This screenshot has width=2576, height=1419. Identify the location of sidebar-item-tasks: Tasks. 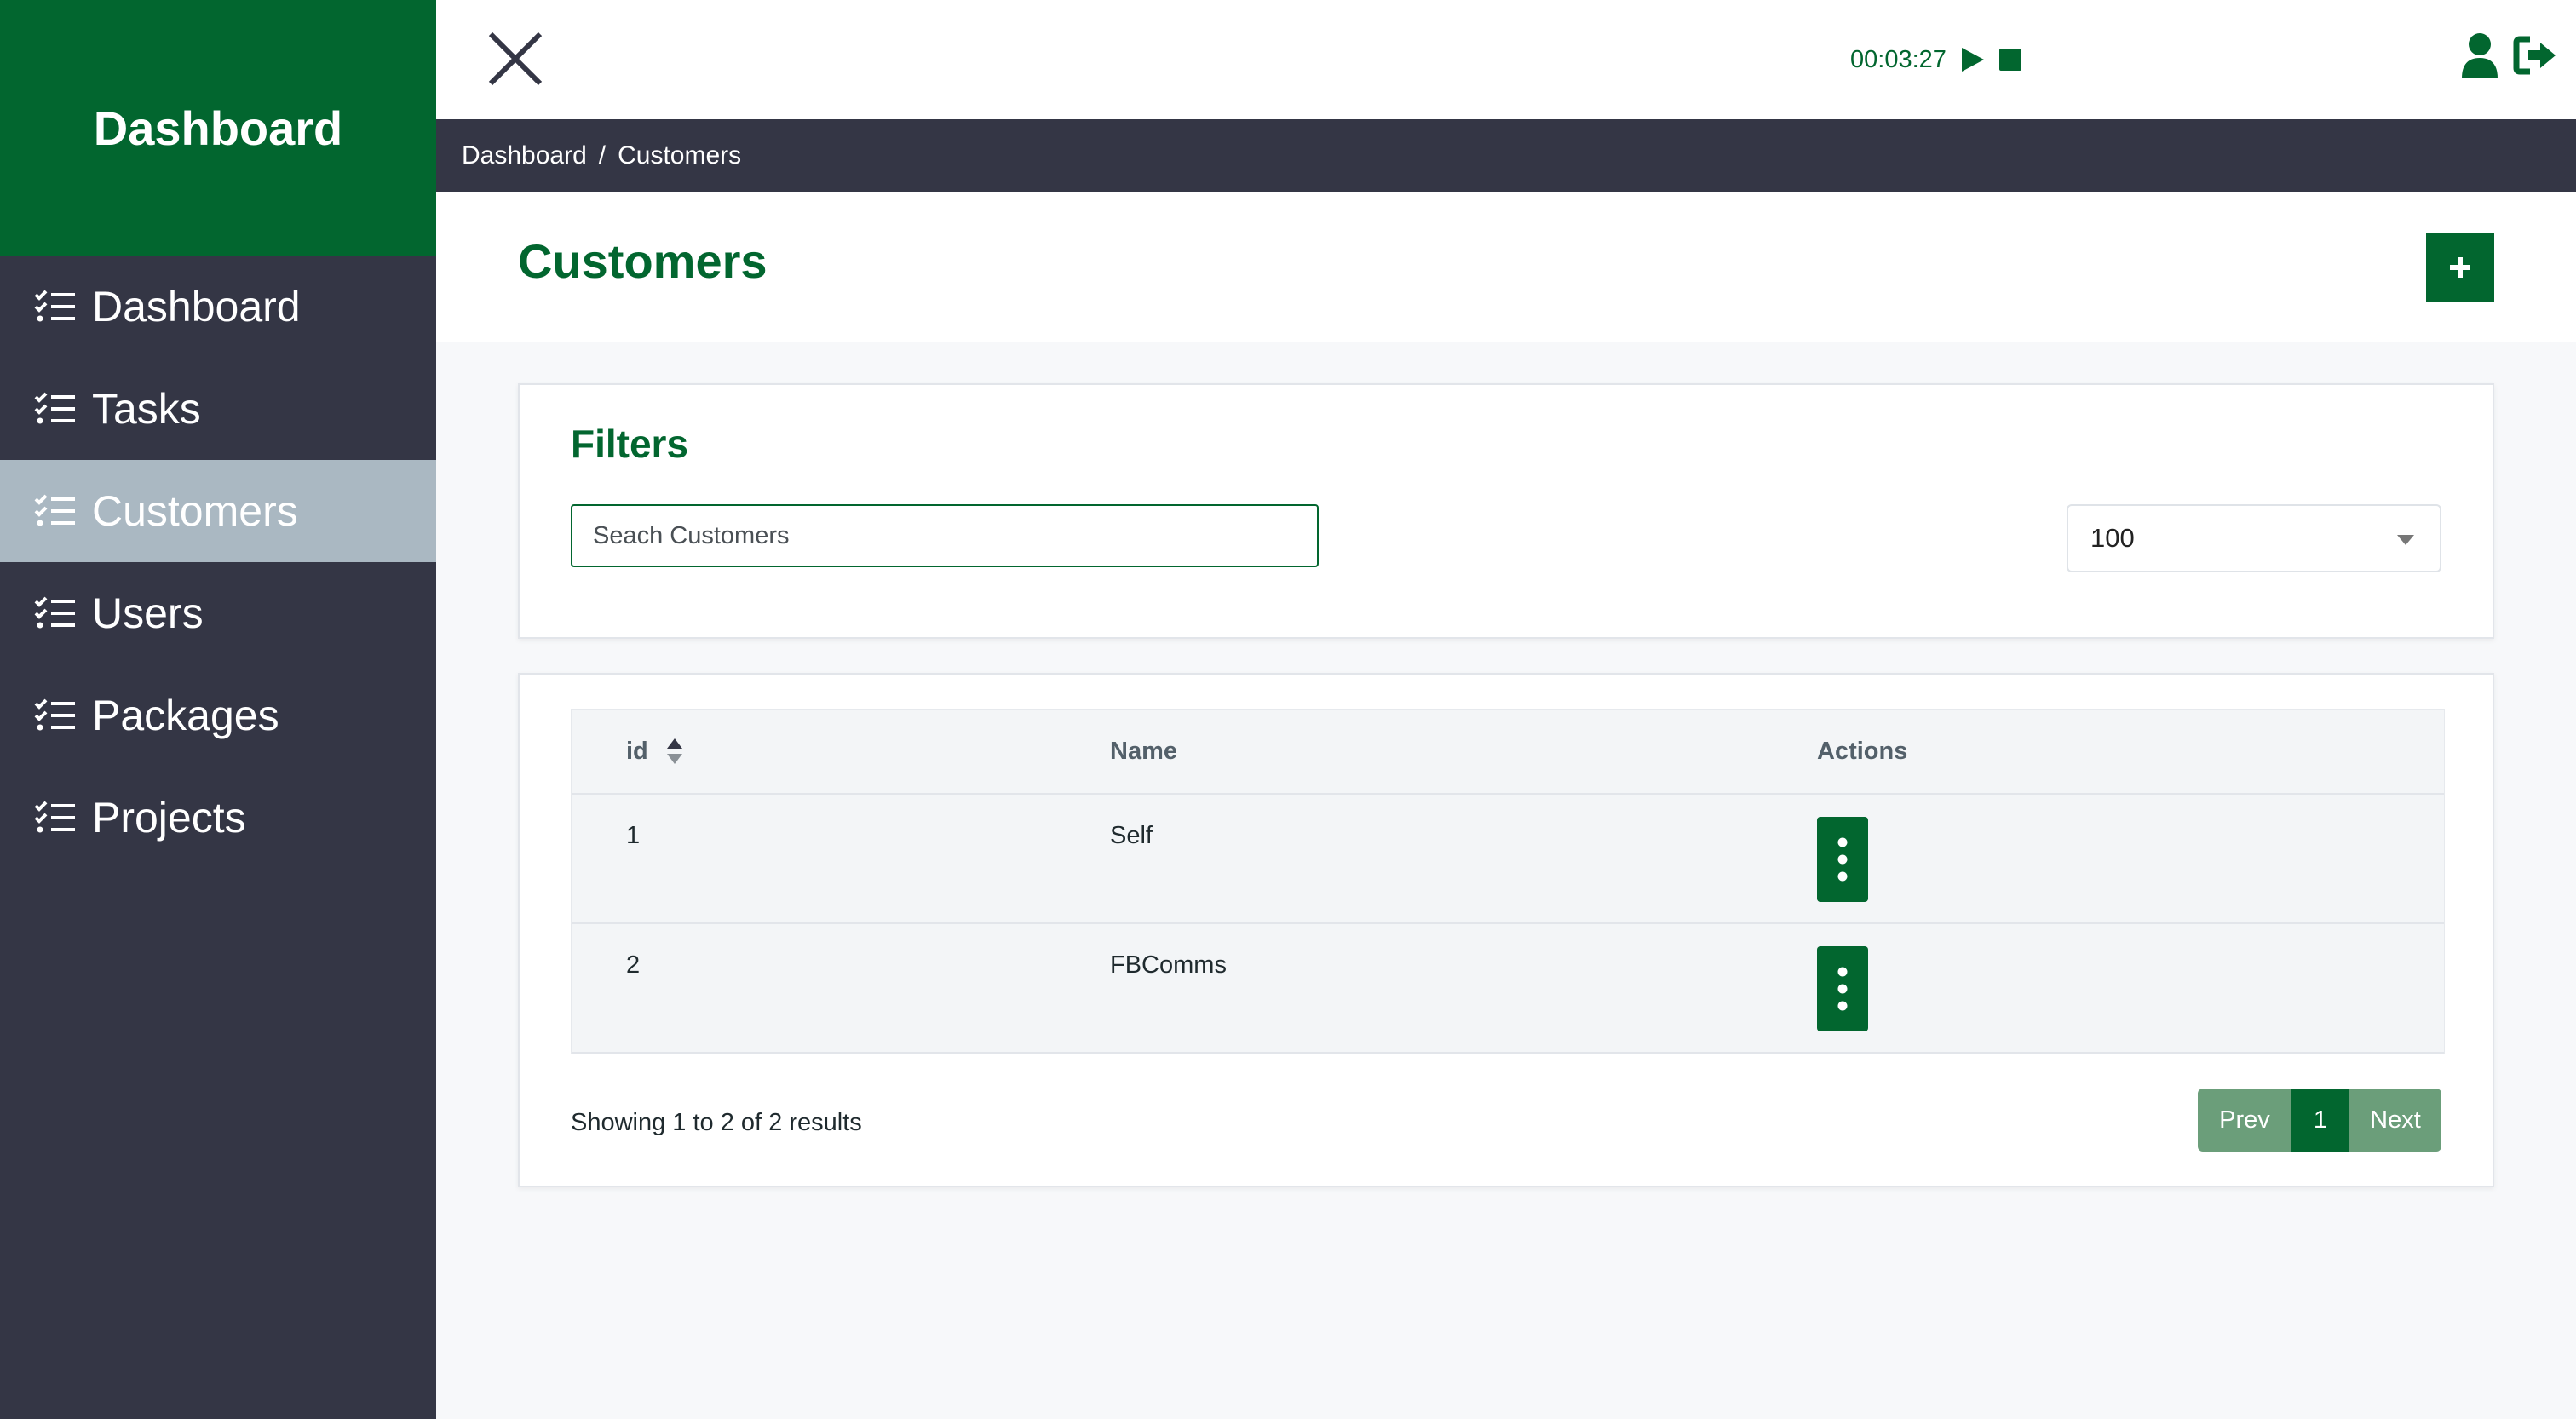
(218, 409).